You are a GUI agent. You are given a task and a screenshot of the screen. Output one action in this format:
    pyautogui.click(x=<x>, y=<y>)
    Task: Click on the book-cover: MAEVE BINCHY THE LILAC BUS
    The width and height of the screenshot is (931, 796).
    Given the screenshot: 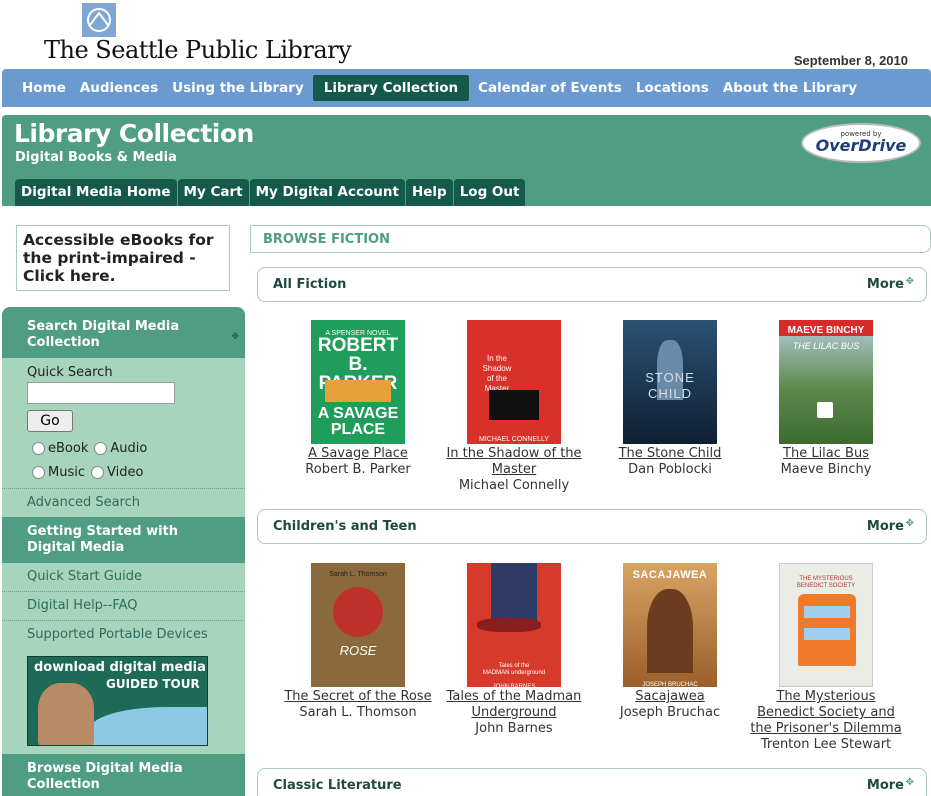 What is the action you would take?
    pyautogui.click(x=826, y=382)
    